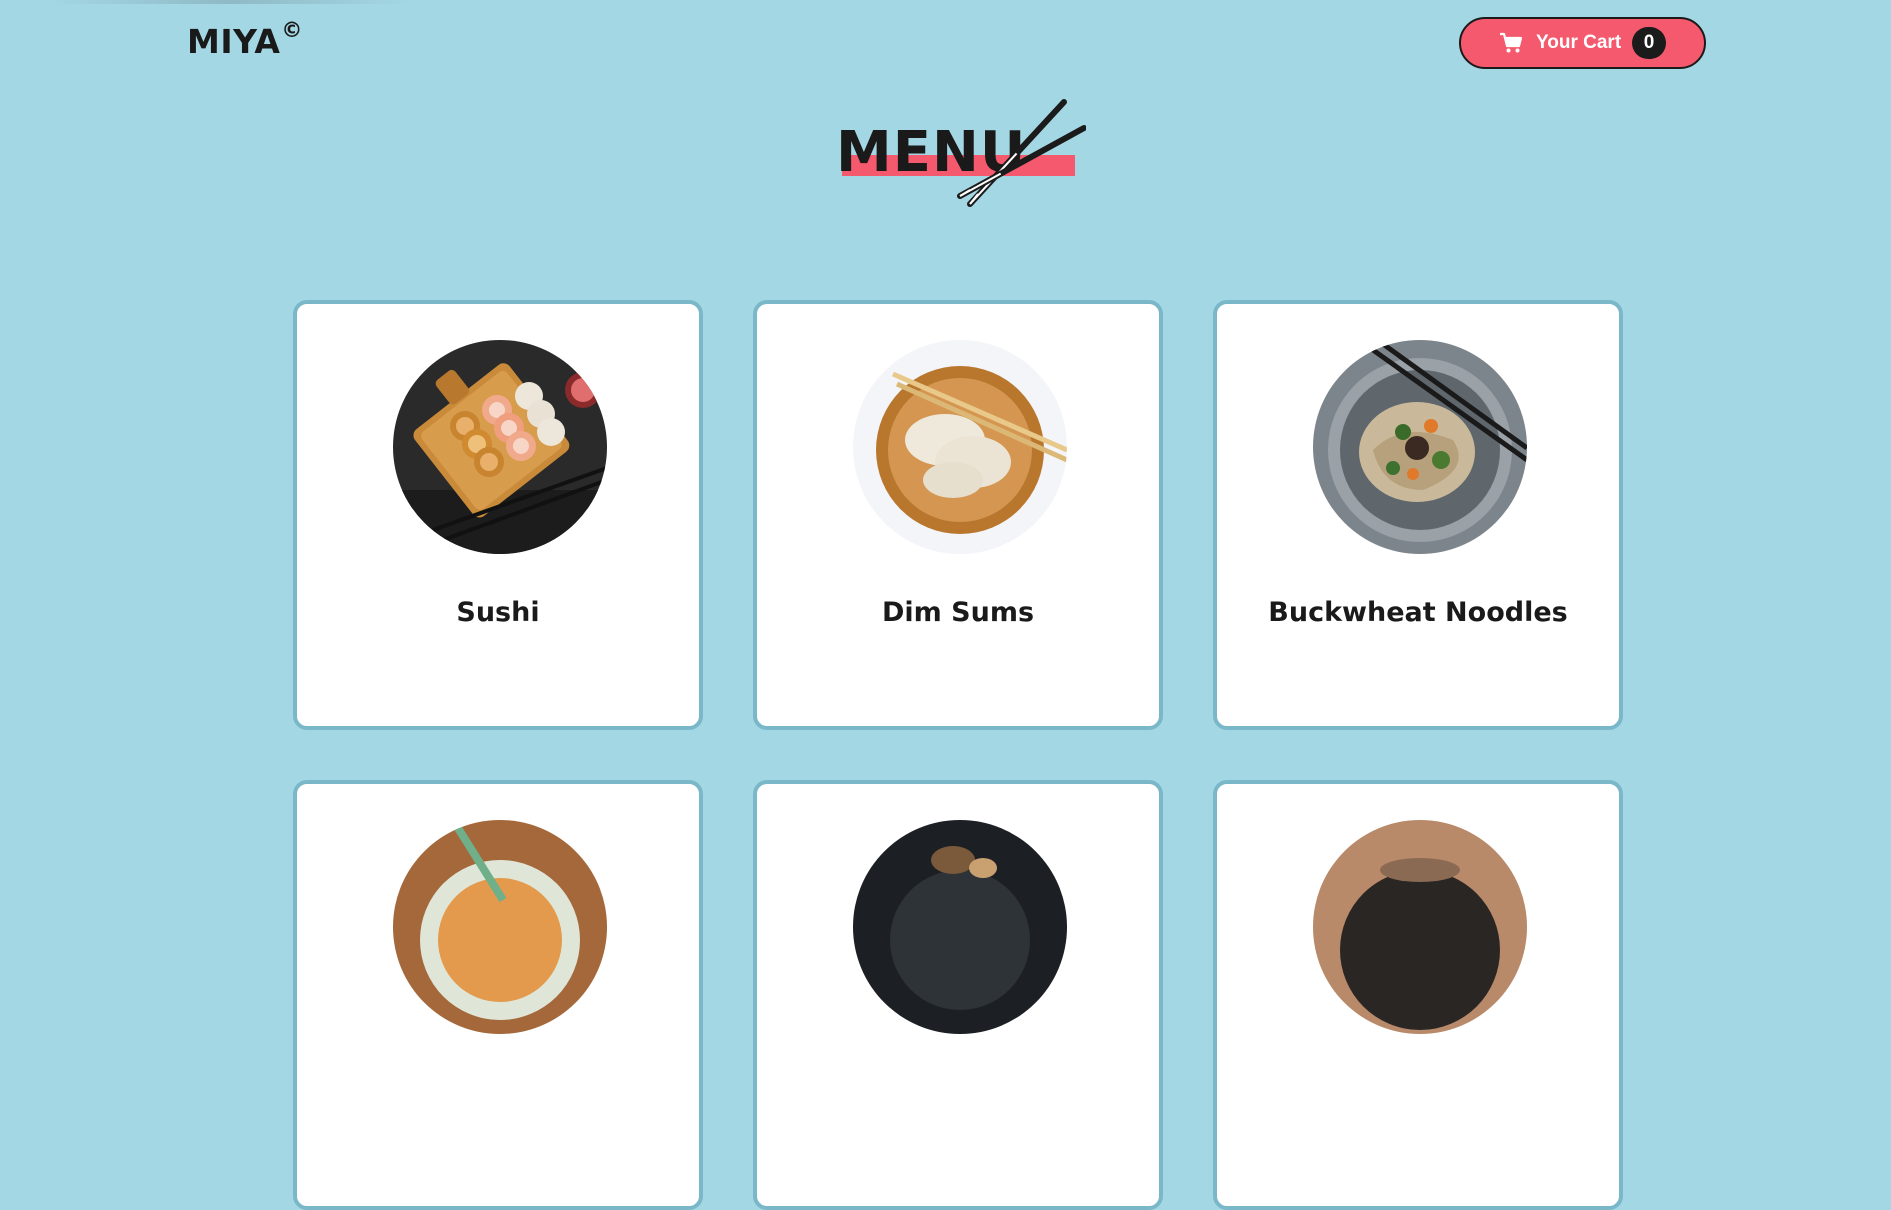  What do you see at coordinates (958, 612) in the screenshot?
I see `menu-item-name: Dim Sums` at bounding box center [958, 612].